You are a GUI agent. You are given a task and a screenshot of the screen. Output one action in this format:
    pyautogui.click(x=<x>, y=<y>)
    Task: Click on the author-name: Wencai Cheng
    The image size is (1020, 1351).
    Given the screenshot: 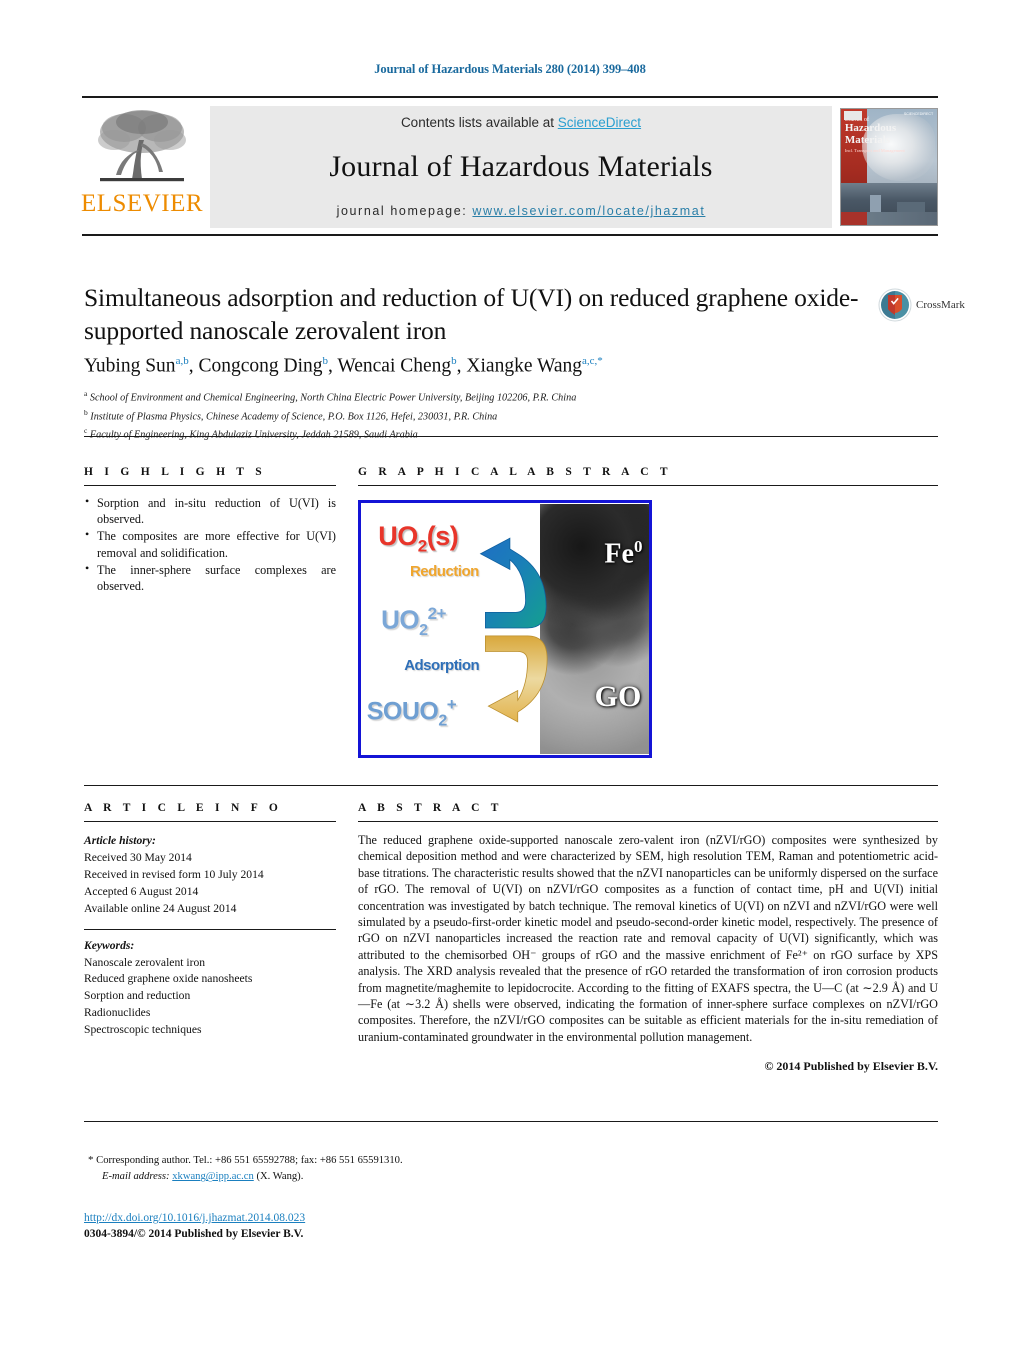 What is the action you would take?
    pyautogui.click(x=394, y=366)
    